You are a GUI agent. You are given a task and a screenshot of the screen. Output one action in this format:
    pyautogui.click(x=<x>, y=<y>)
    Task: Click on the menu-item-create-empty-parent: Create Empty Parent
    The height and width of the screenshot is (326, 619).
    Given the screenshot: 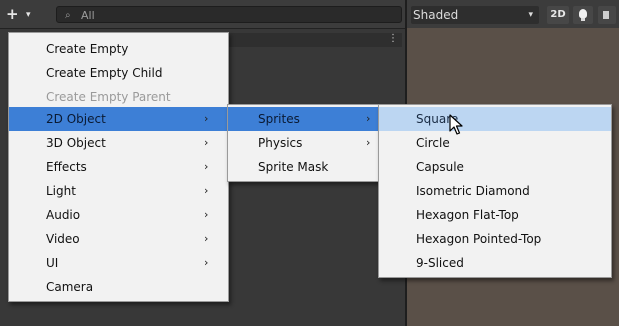 What is the action you would take?
    pyautogui.click(x=118, y=97)
    